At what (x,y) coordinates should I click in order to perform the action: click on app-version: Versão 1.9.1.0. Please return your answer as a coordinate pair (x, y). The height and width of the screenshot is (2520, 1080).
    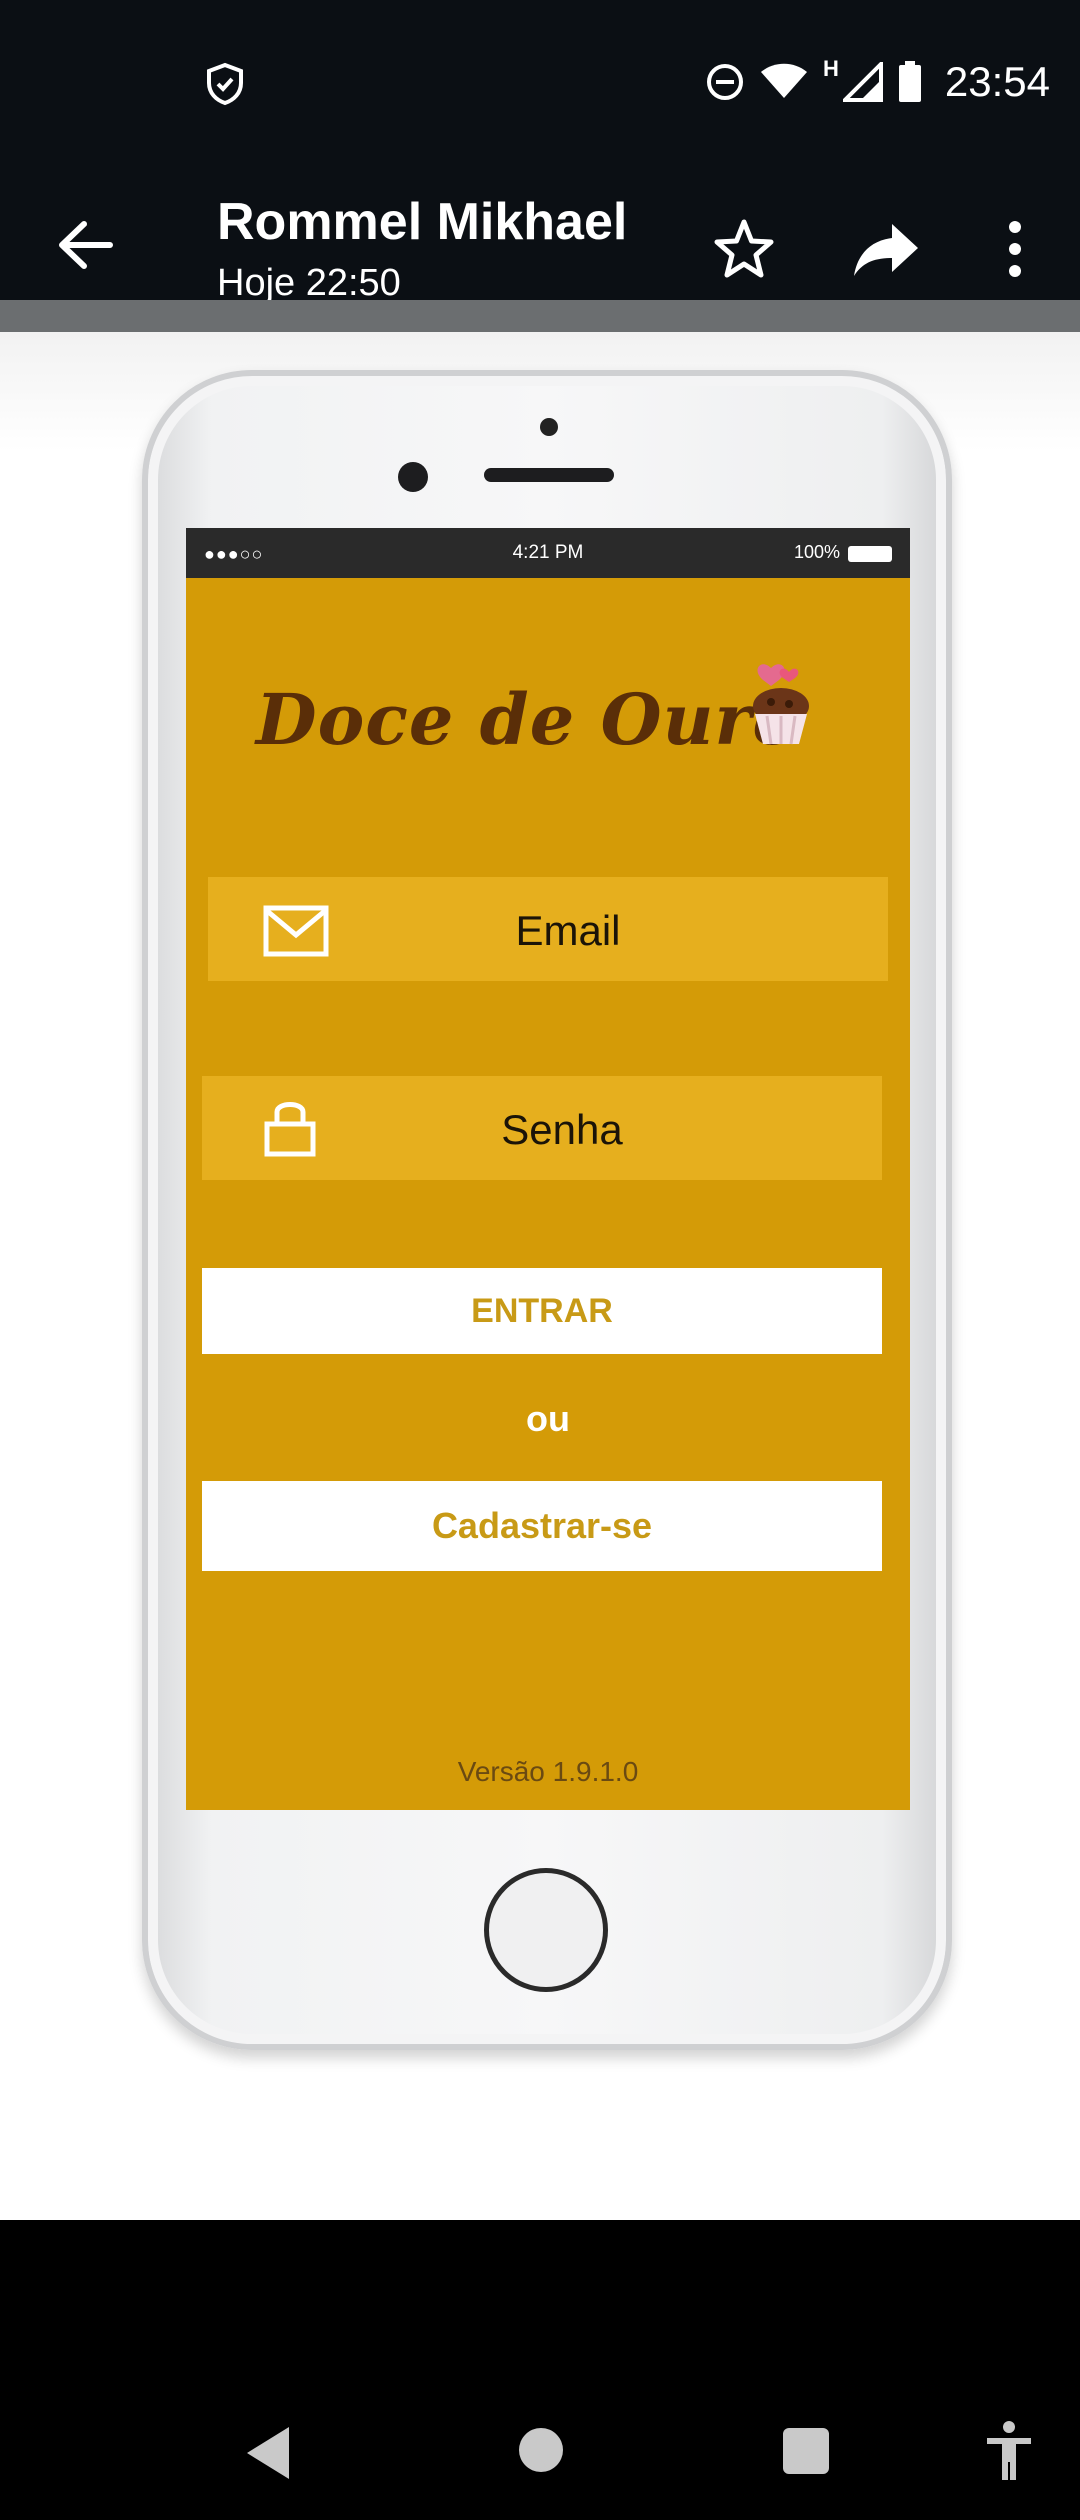
    Looking at the image, I should click on (548, 1771).